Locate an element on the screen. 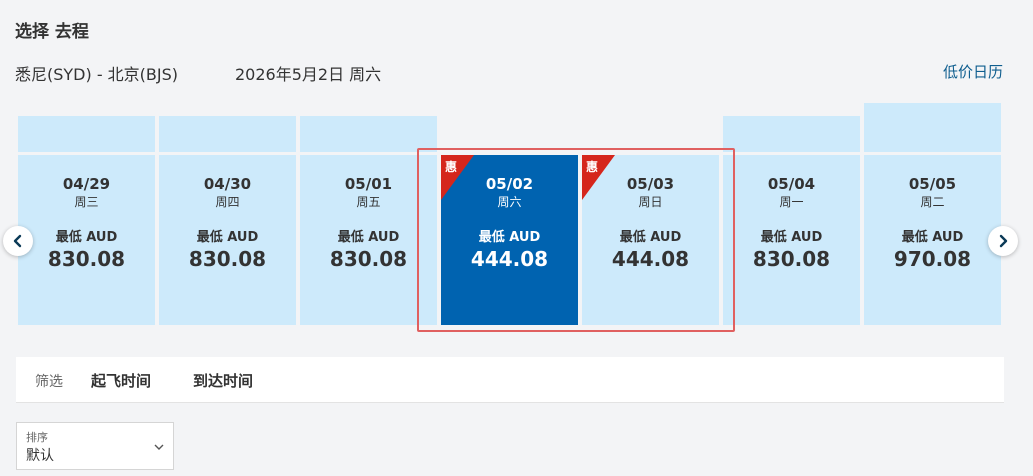 The height and width of the screenshot is (476, 1033). prev-dates-button is located at coordinates (18, 241).